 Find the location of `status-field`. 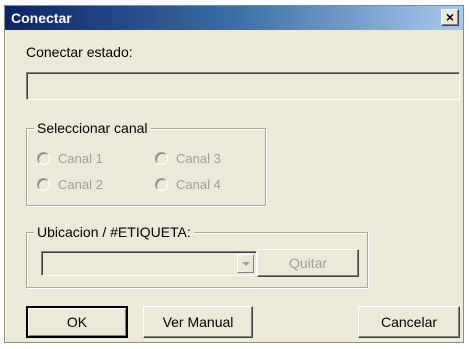

status-field is located at coordinates (243, 86).